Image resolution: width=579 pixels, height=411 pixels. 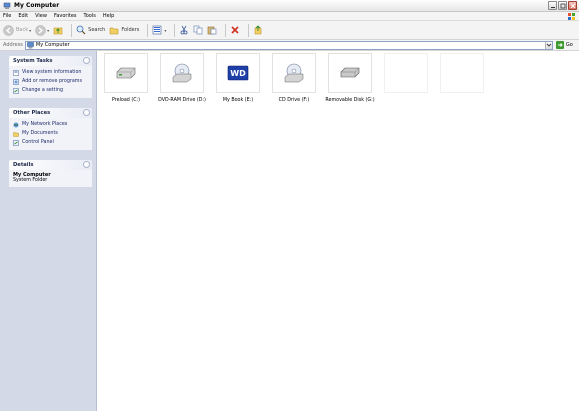 What do you see at coordinates (65, 16) in the screenshot?
I see `menu-favorites: Favorites` at bounding box center [65, 16].